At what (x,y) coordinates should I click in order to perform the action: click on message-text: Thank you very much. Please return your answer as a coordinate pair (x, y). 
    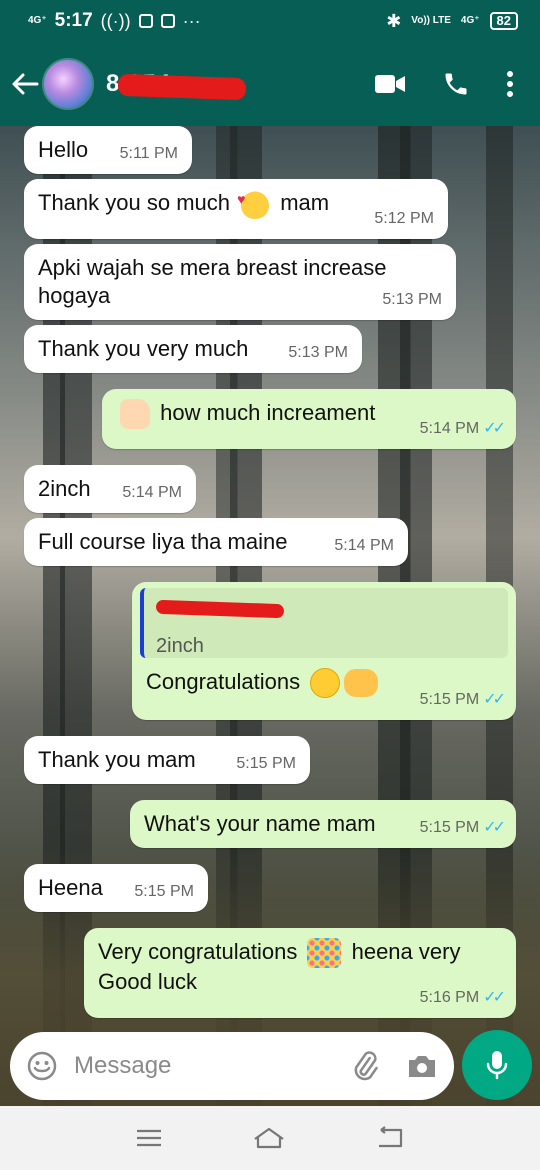
    Looking at the image, I should click on (143, 348).